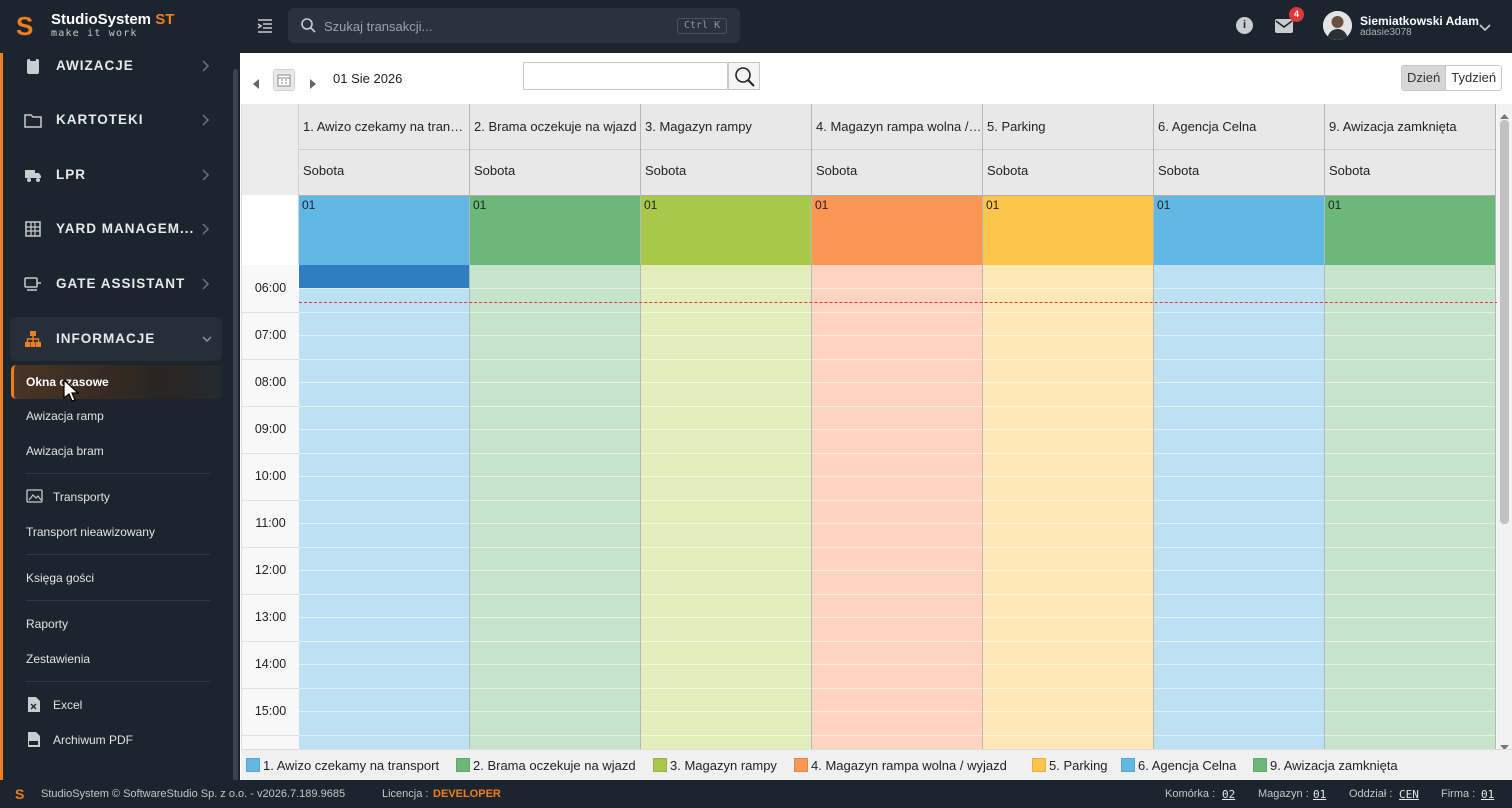 The width and height of the screenshot is (1512, 808). Describe the element at coordinates (1325, 765) in the screenshot. I see `legend-item: 9. Awizacja zamknięta` at that location.